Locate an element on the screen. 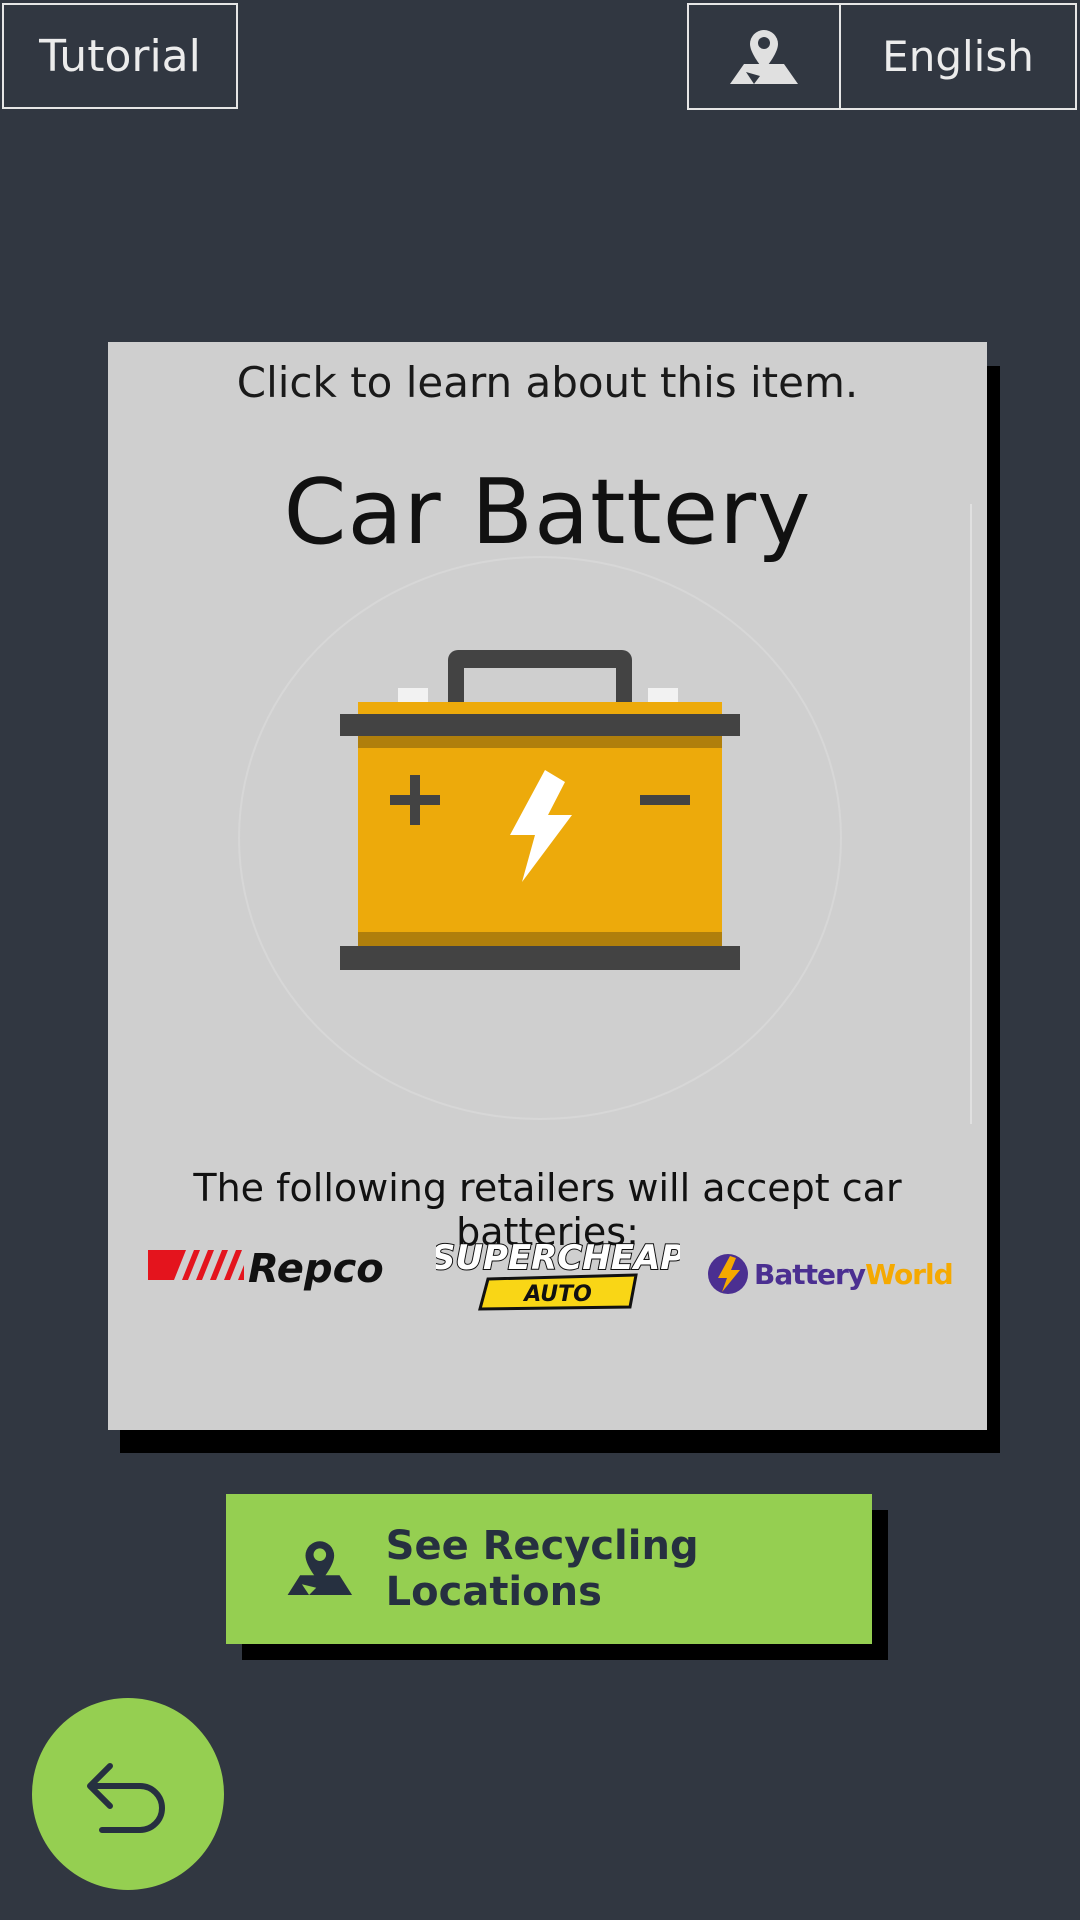 This screenshot has height=1920, width=1080. back-button is located at coordinates (128, 1794).